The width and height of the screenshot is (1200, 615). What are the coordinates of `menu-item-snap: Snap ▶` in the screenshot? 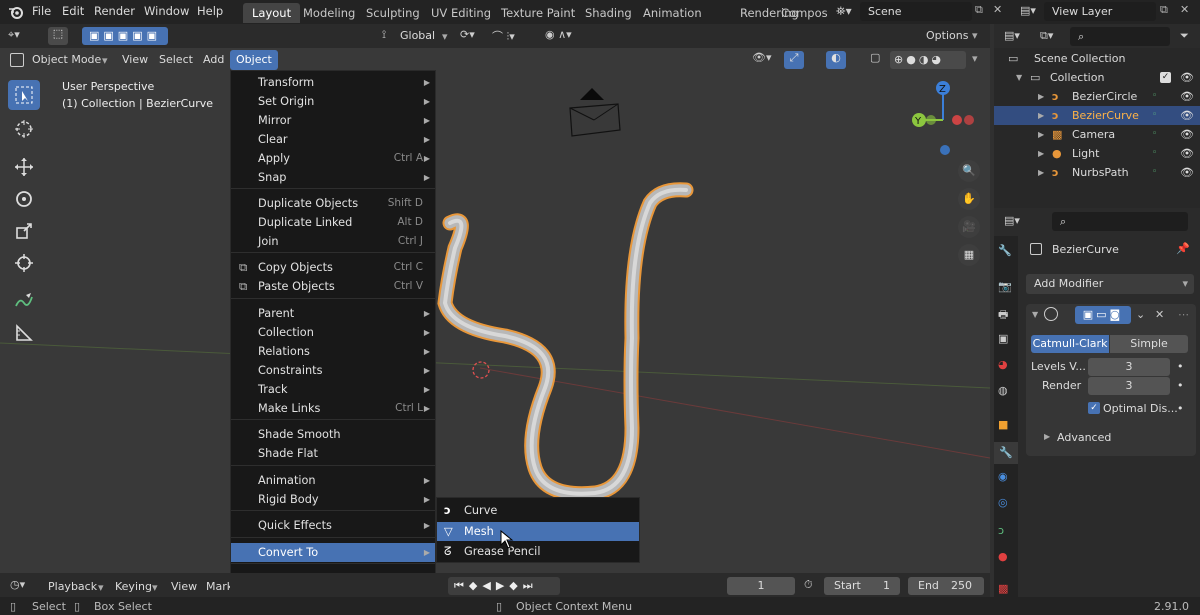 It's located at (333, 177).